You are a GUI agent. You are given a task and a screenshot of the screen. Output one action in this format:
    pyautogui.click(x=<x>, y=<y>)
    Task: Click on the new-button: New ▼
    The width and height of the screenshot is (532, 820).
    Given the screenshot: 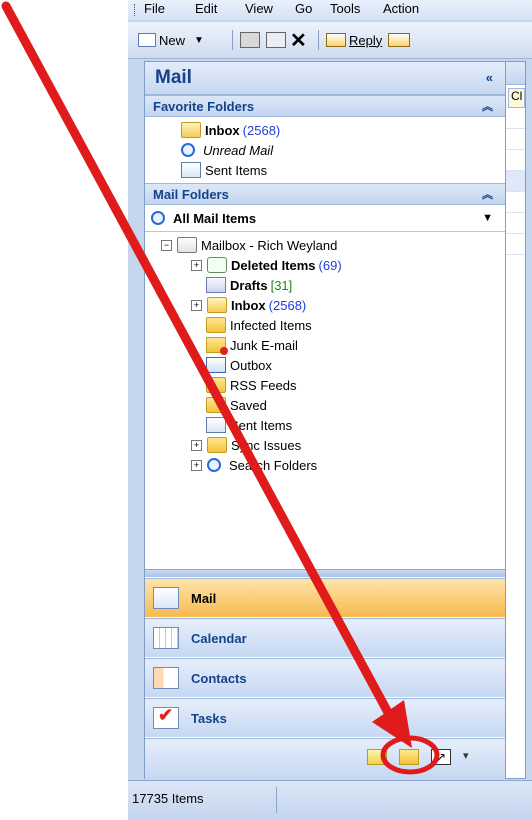 What is the action you would take?
    pyautogui.click(x=171, y=40)
    